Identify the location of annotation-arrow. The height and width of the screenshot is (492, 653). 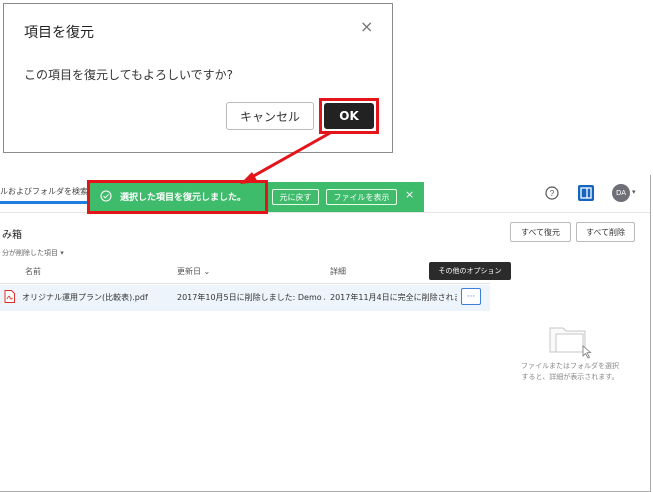
(285, 157).